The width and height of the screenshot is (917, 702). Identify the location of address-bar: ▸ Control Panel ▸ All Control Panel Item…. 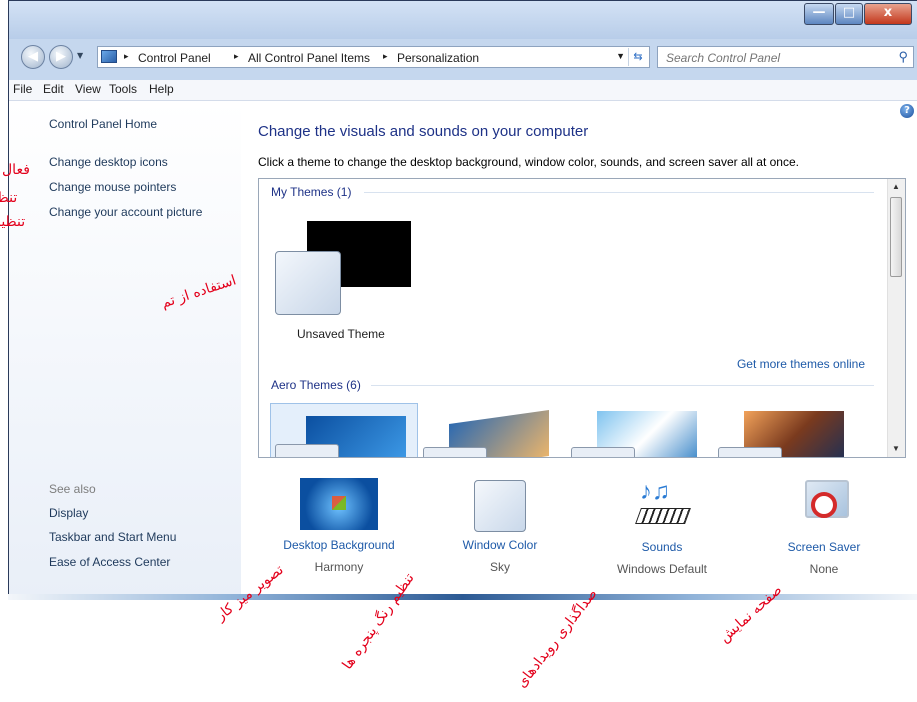
(373, 57).